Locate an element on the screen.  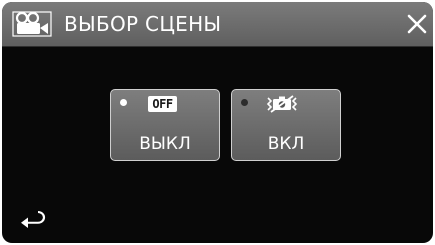
close-icon is located at coordinates (417, 24).